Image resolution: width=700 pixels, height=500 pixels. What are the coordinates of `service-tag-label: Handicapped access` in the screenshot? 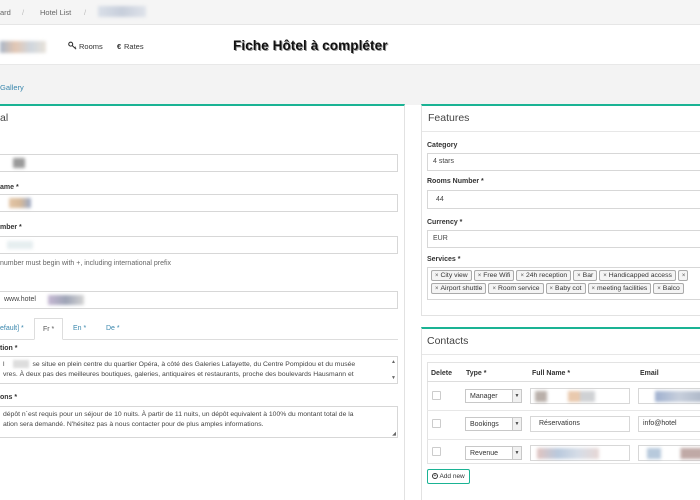 It's located at (640, 275).